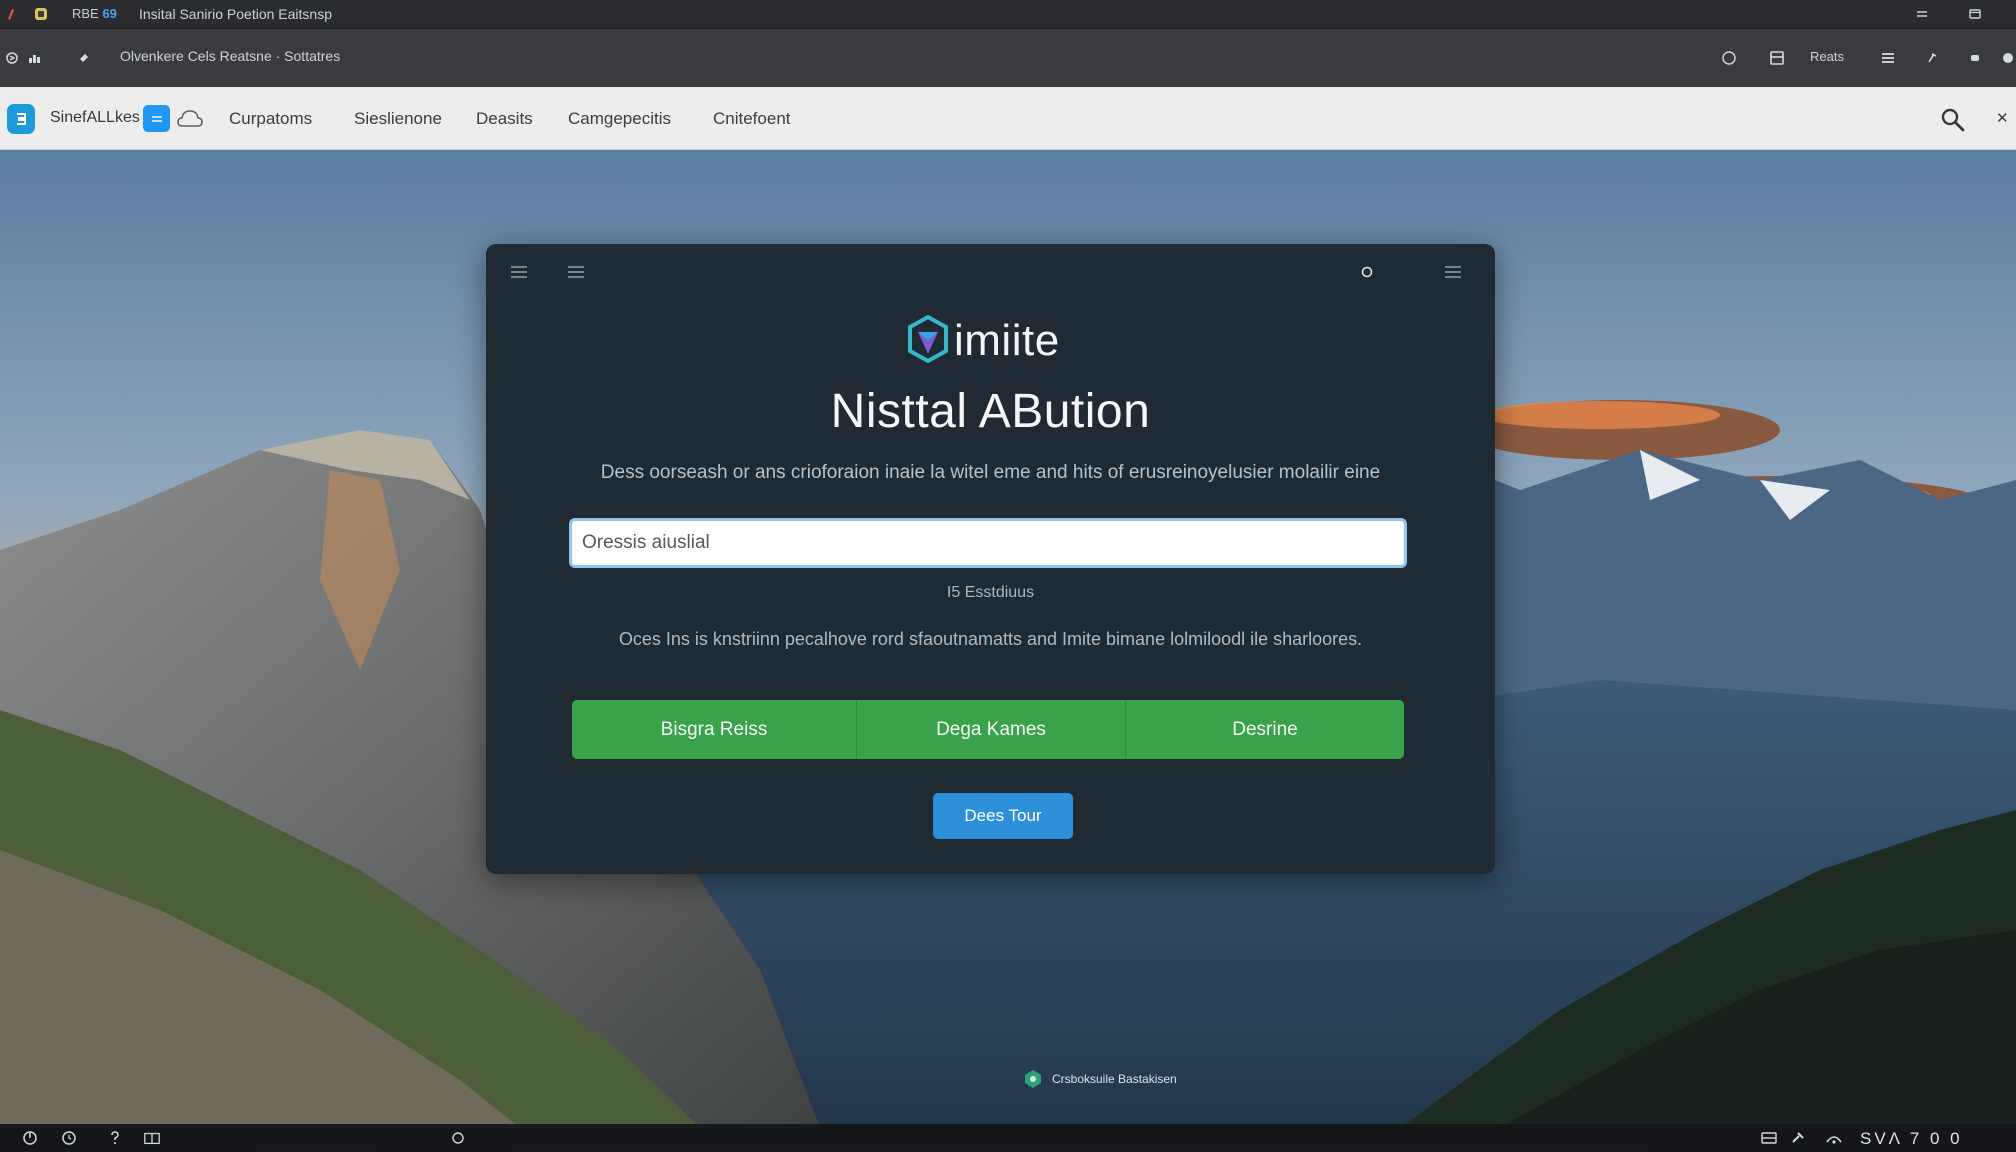 This screenshot has width=2016, height=1152. Describe the element at coordinates (1975, 14) in the screenshot. I see `restore-icon` at that location.